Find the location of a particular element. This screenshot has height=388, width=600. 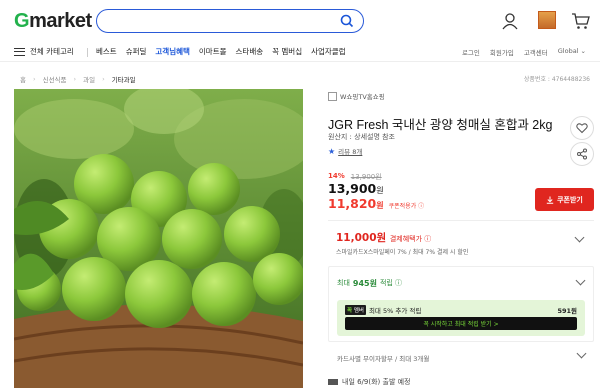

customer-center-link: 고객센터 is located at coordinates (536, 52).